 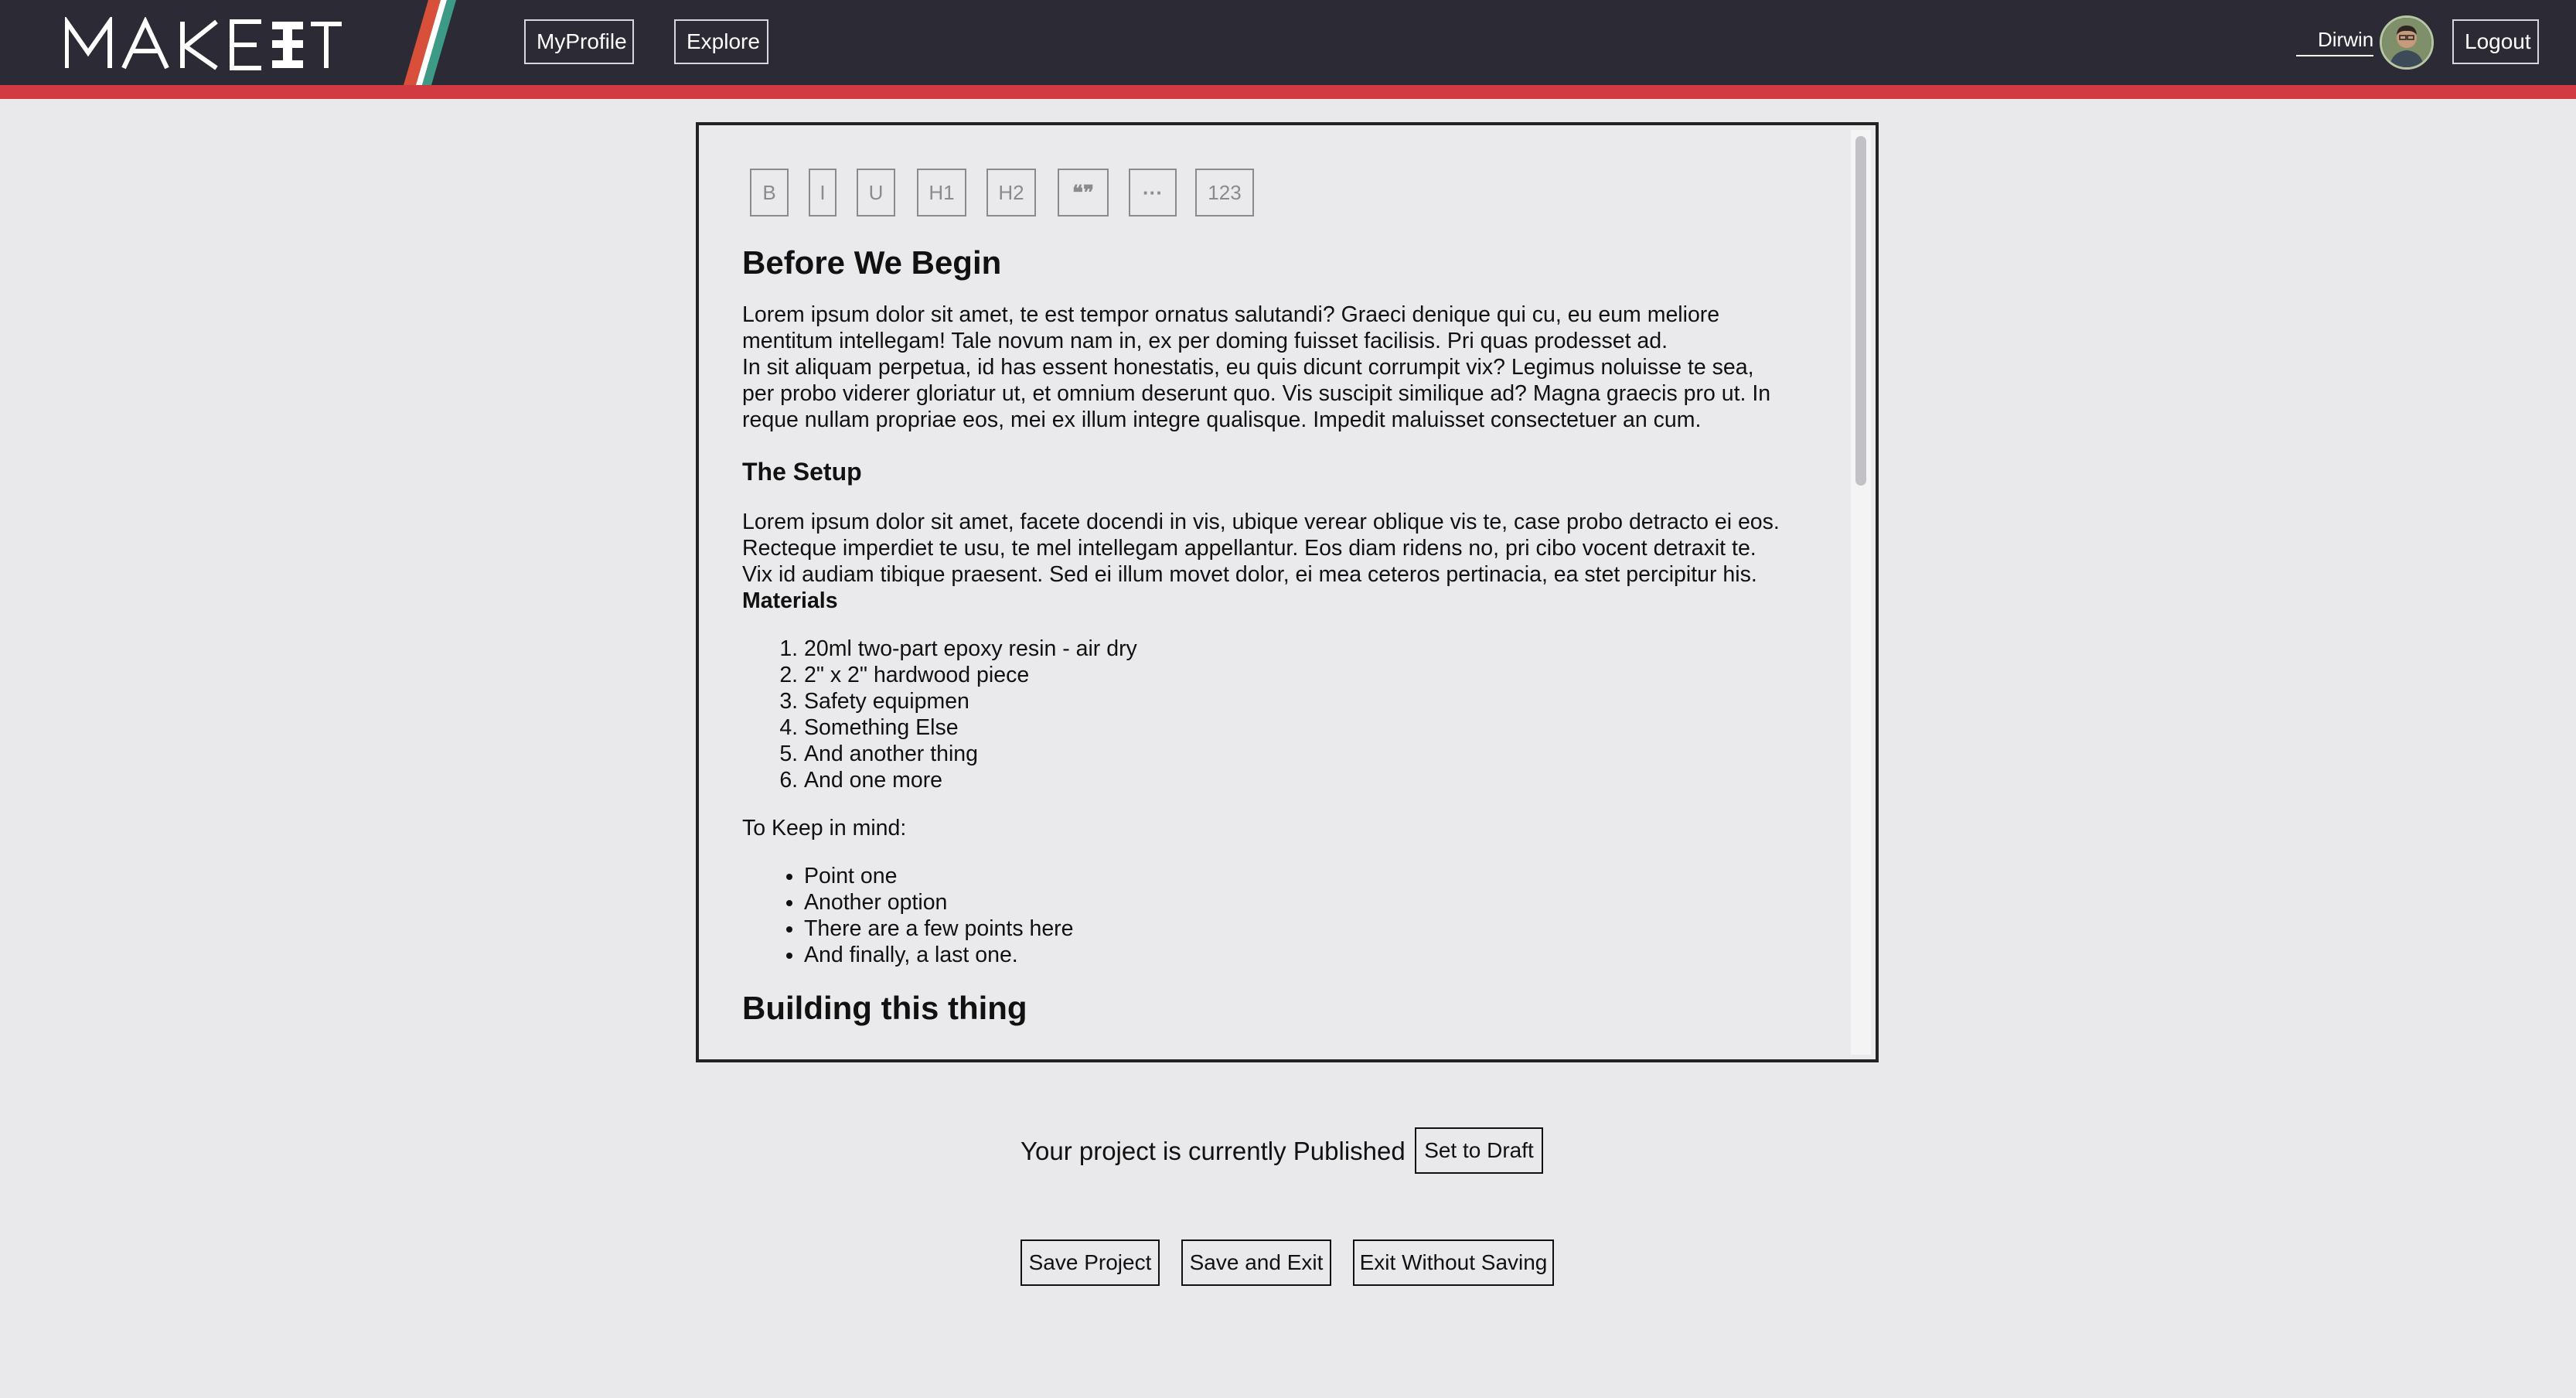 I want to click on bold-button: B, so click(x=769, y=193).